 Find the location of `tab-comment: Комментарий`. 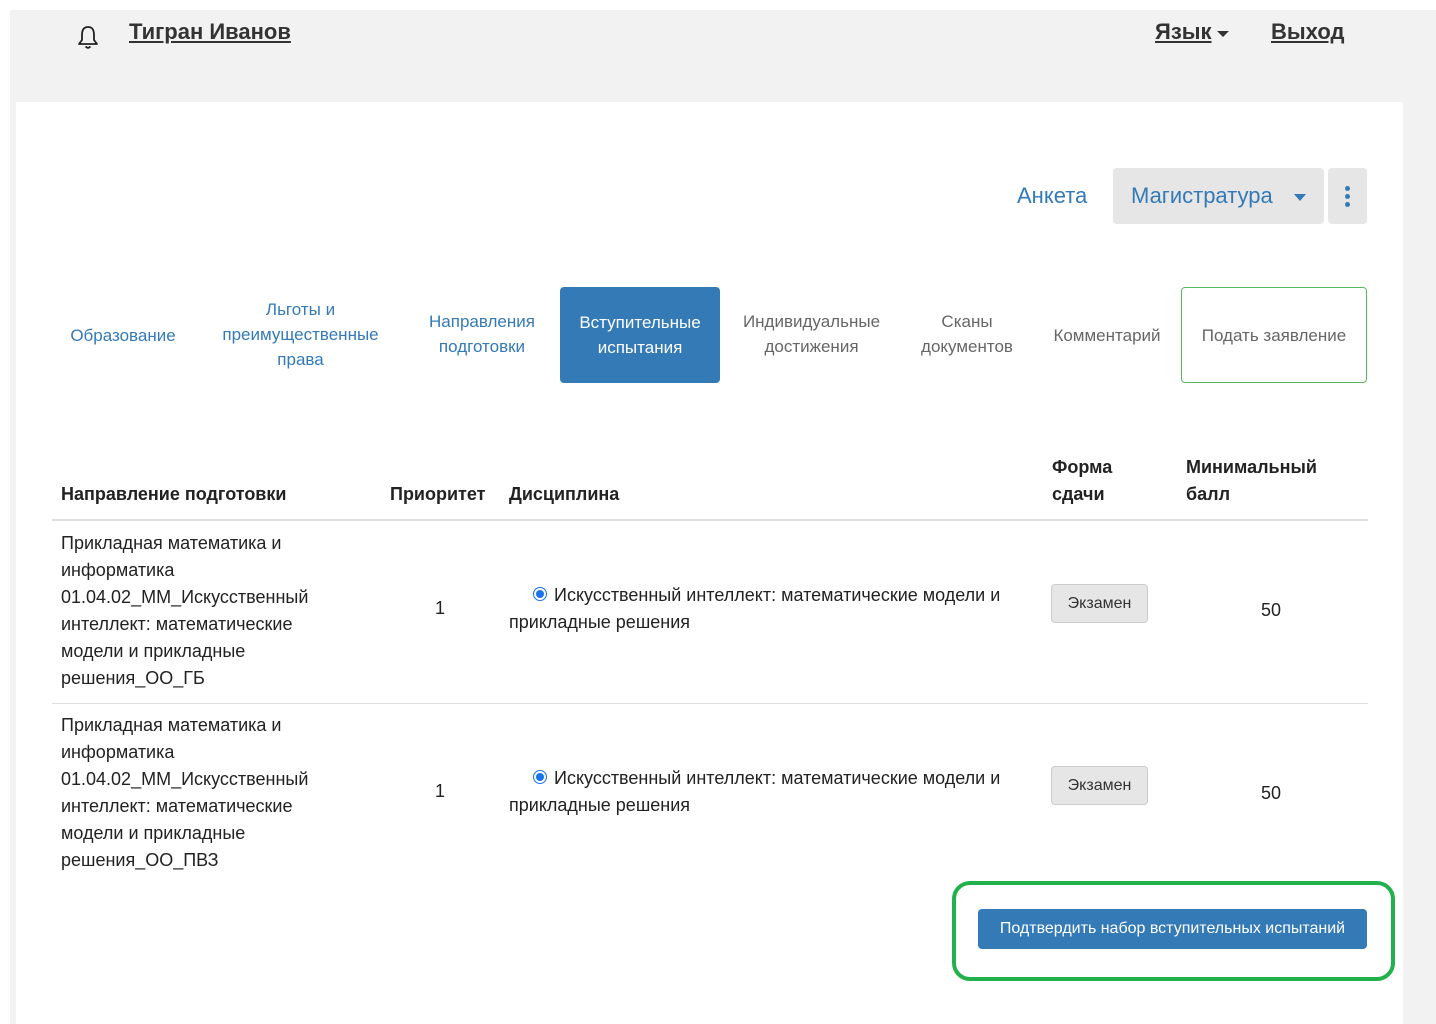

tab-comment: Комментарий is located at coordinates (1107, 335).